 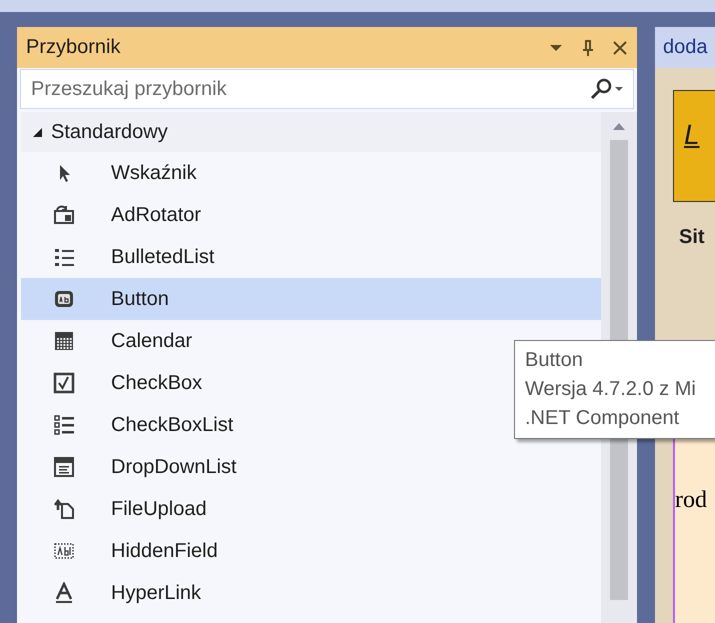 I want to click on site-label: Sit, so click(x=692, y=237).